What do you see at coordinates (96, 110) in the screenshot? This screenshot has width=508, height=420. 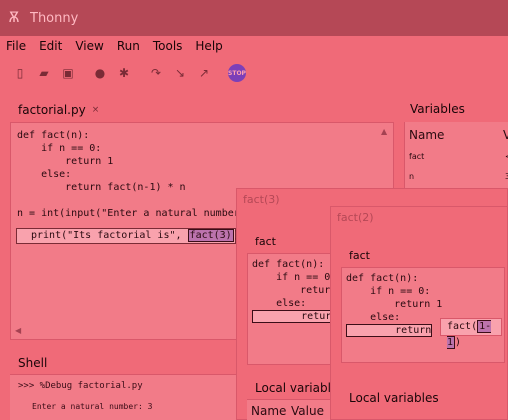 I see `close-tab-icon: ×` at bounding box center [96, 110].